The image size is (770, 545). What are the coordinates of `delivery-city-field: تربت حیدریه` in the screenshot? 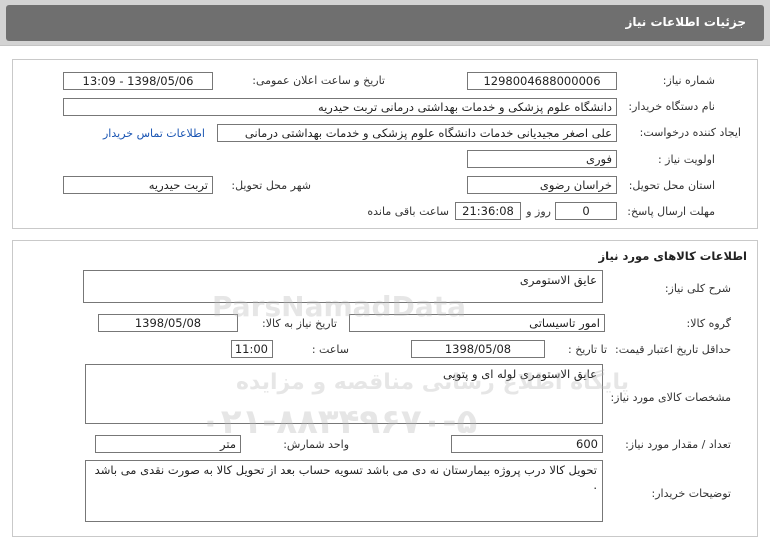 It's located at (138, 185).